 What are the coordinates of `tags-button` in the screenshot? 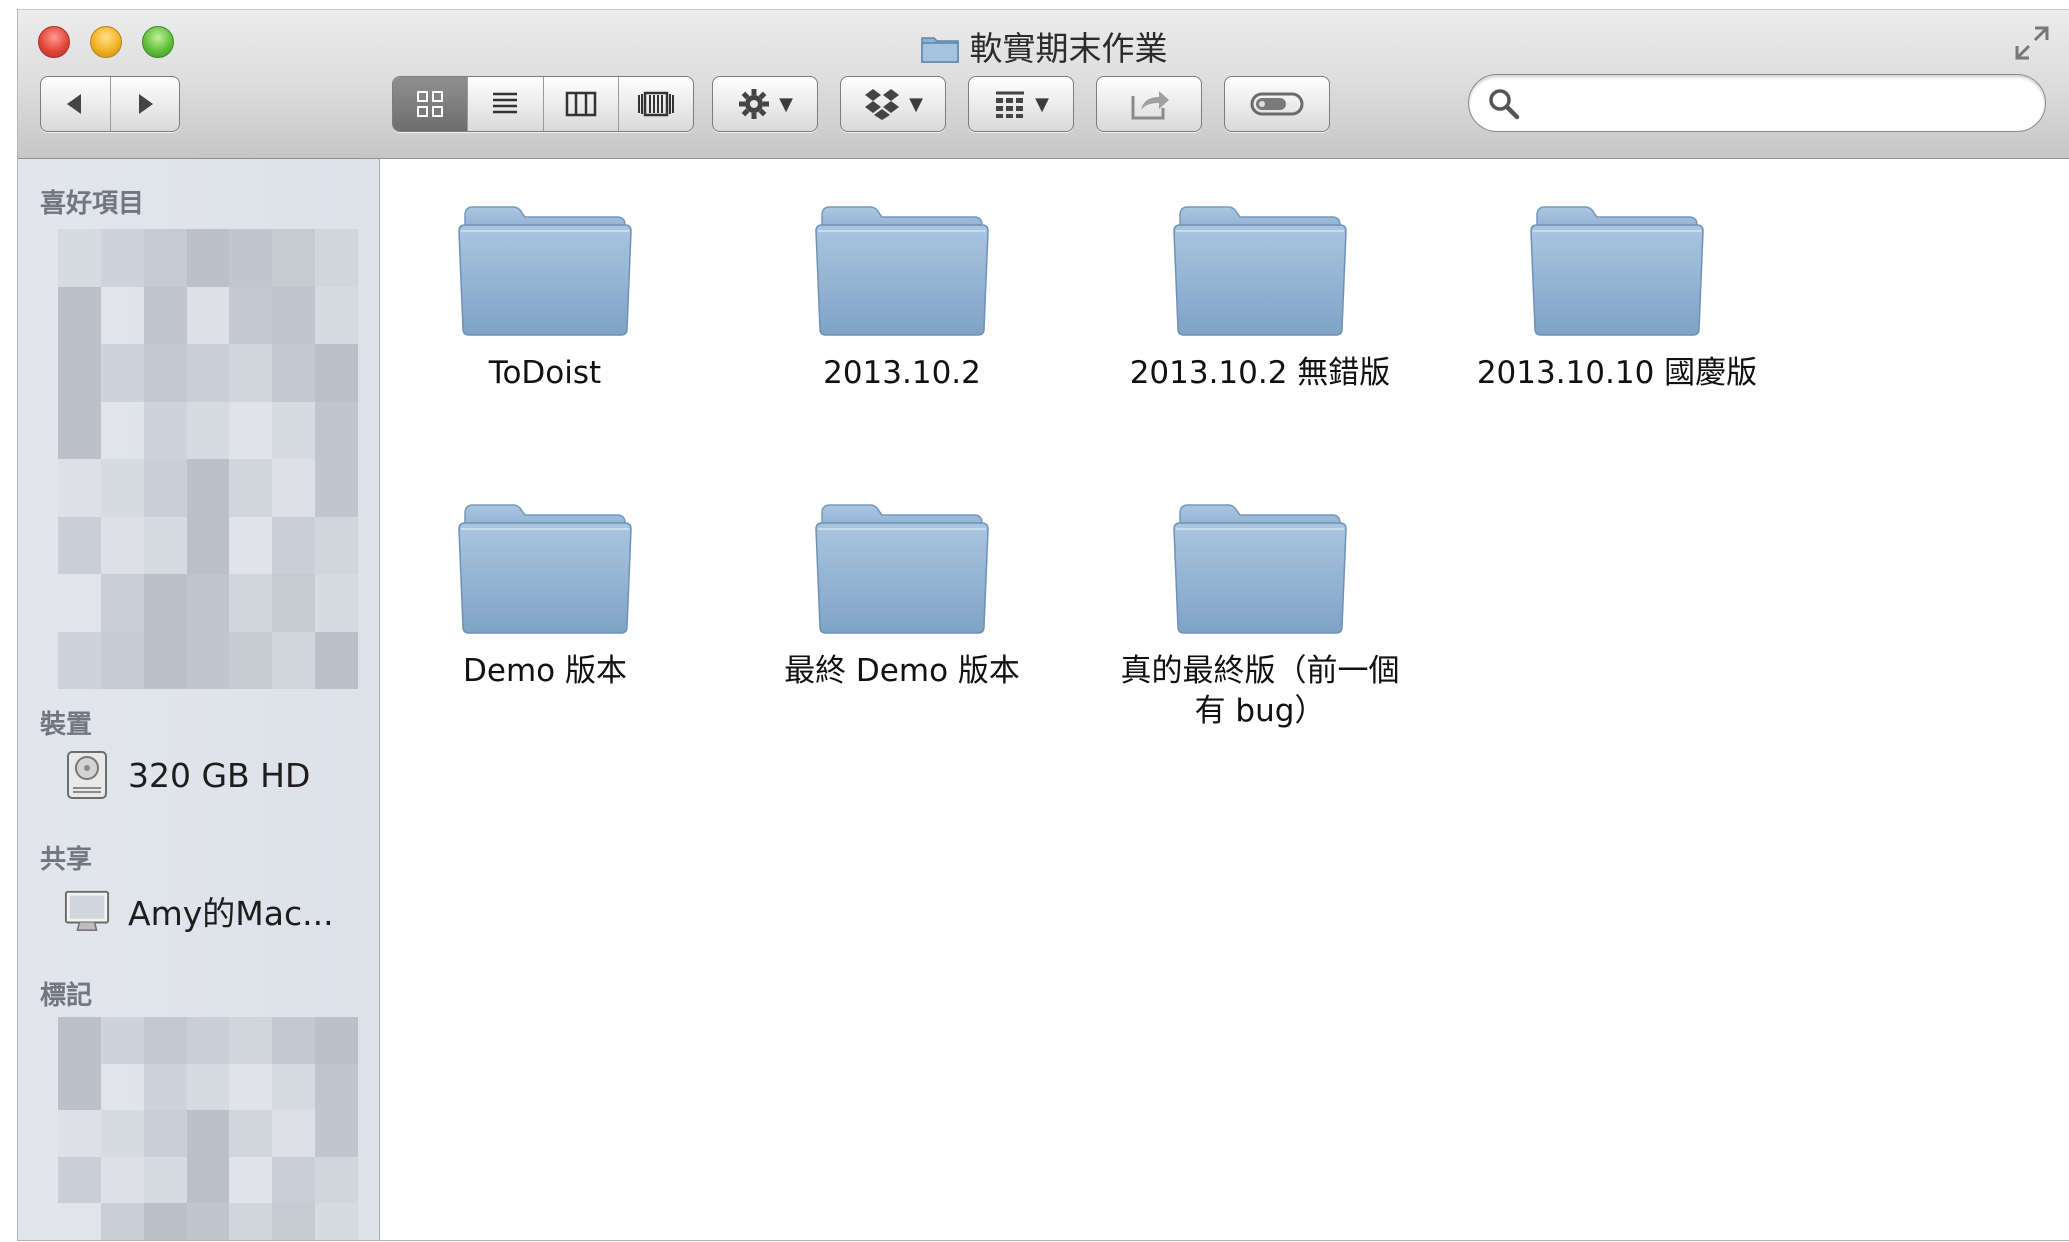 It's located at (1277, 104).